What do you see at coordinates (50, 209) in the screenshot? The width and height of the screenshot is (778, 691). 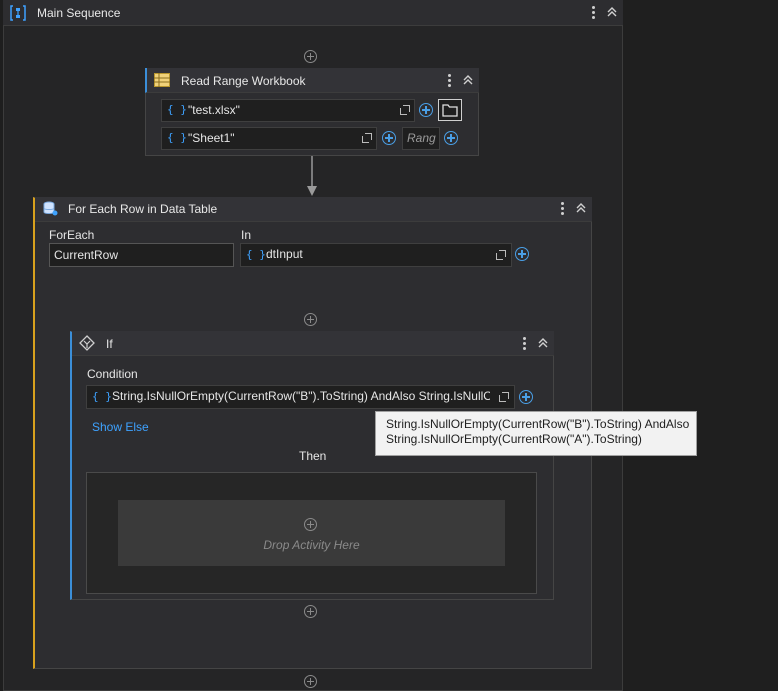 I see `database-icon` at bounding box center [50, 209].